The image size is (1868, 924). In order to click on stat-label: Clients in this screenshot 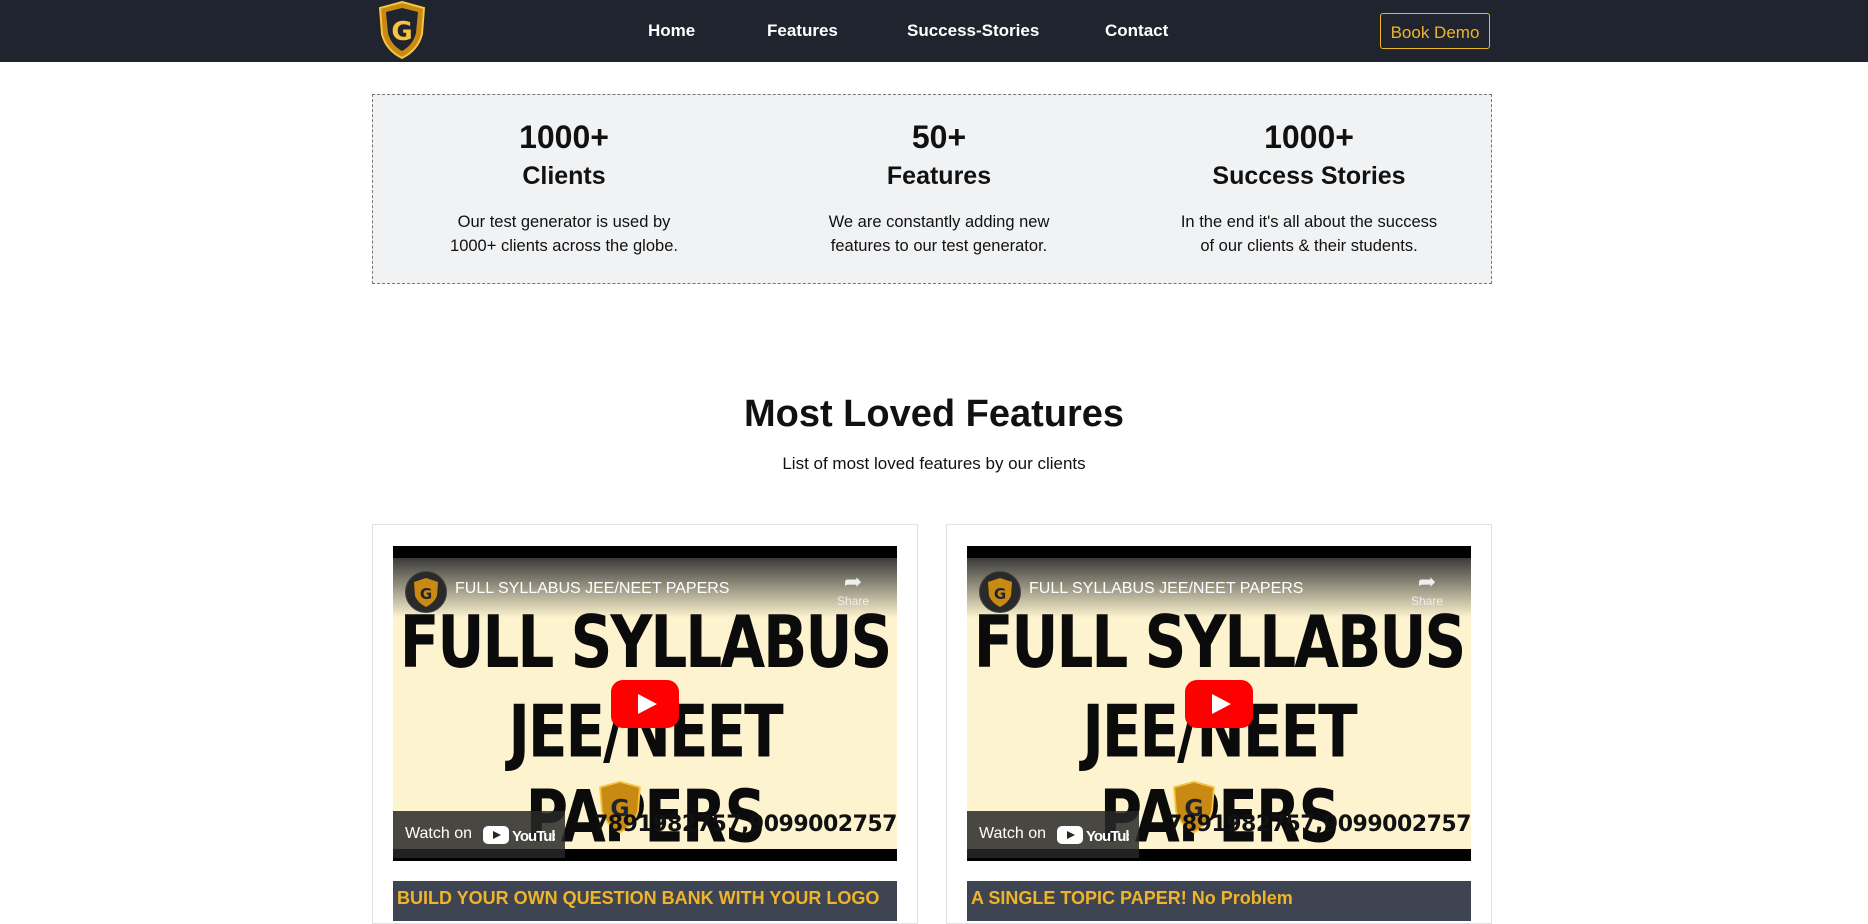, I will do `click(564, 176)`.